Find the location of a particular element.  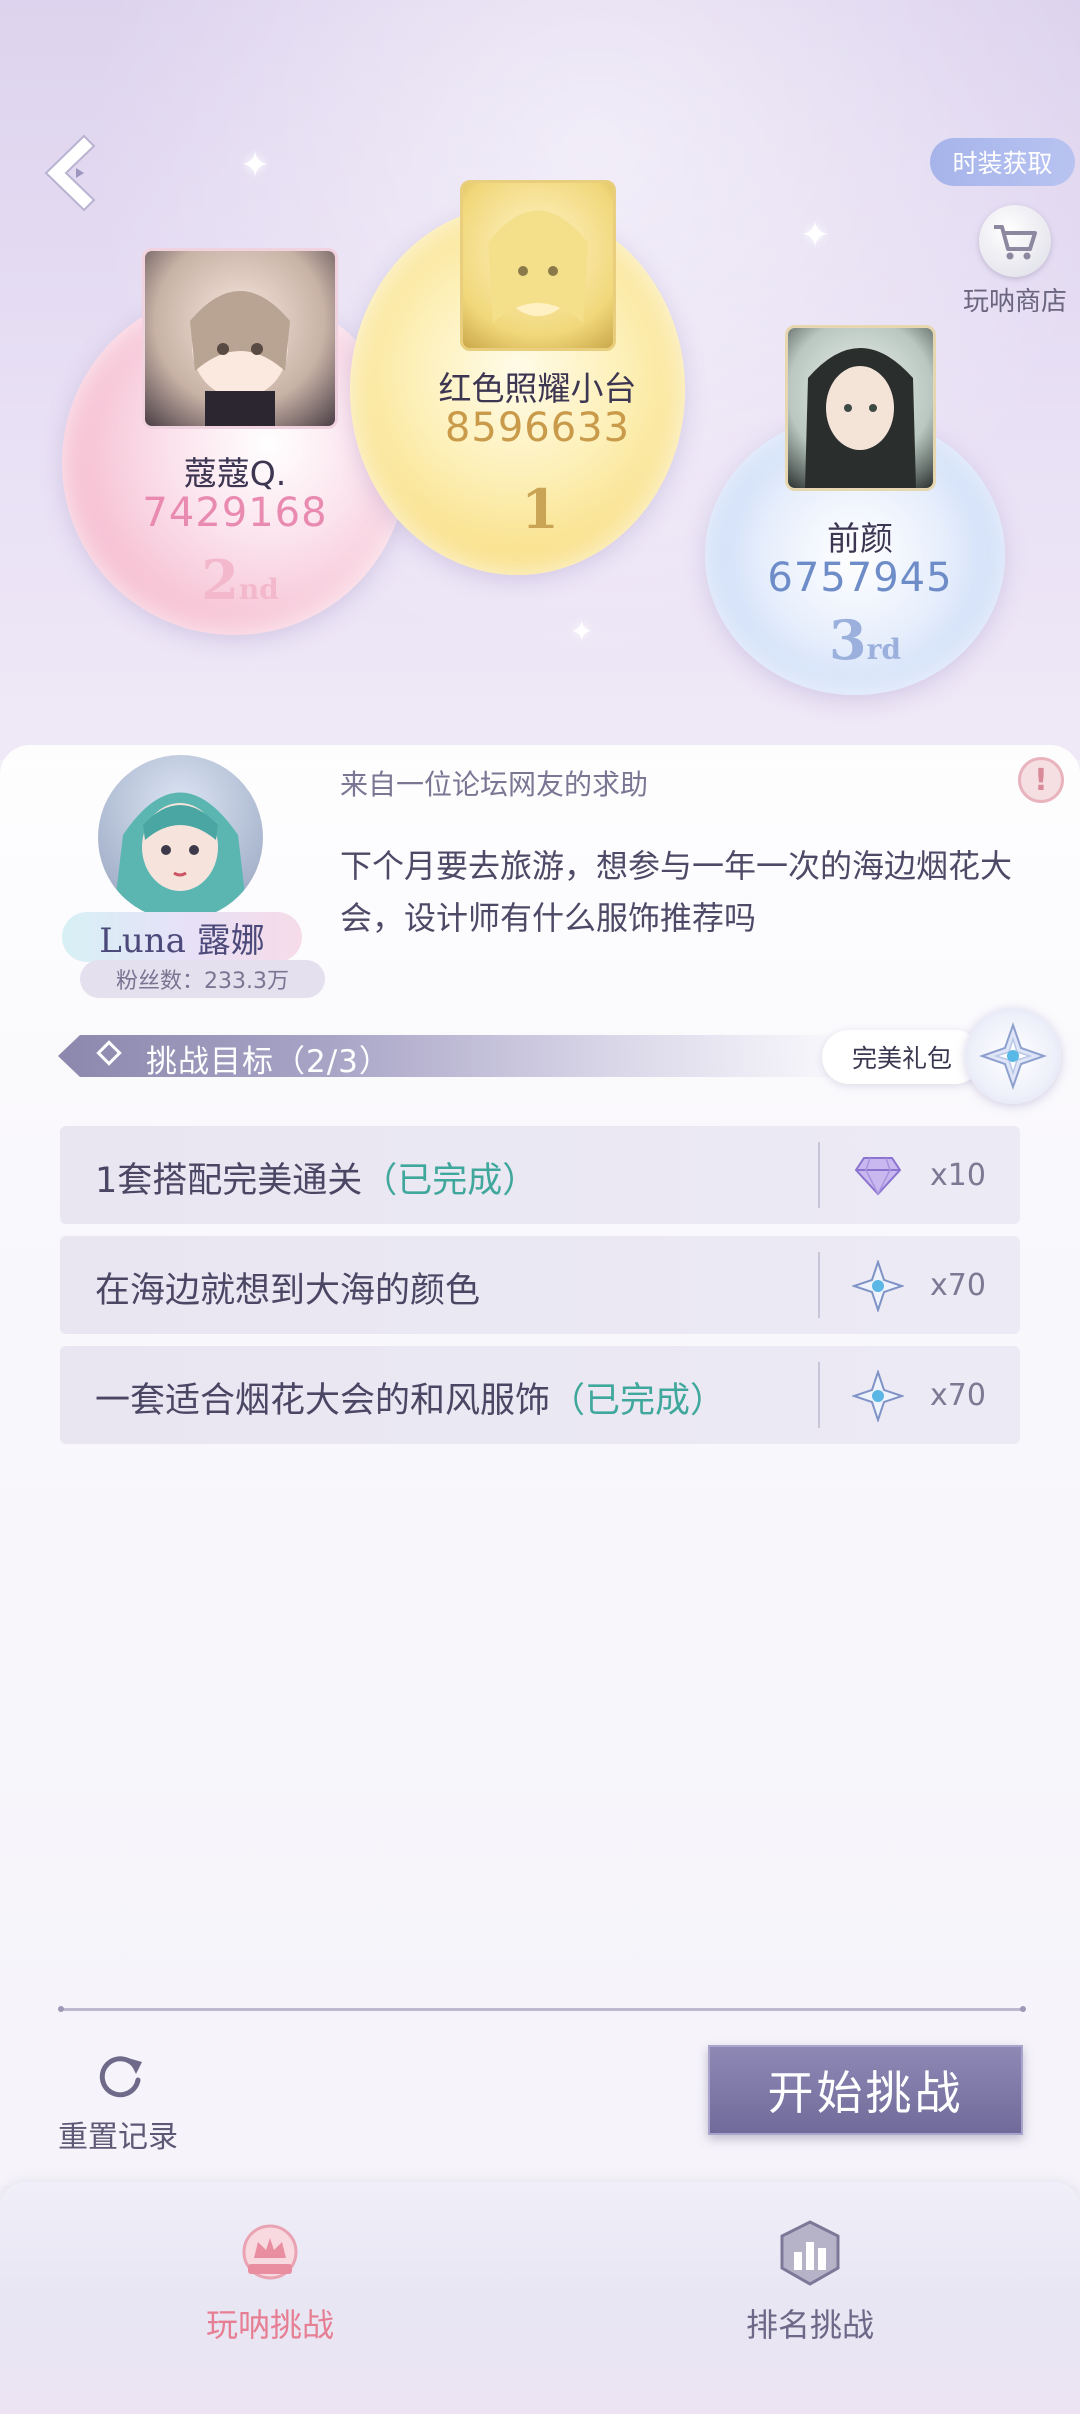

npc-name: Luna 露娜 is located at coordinates (182, 937).